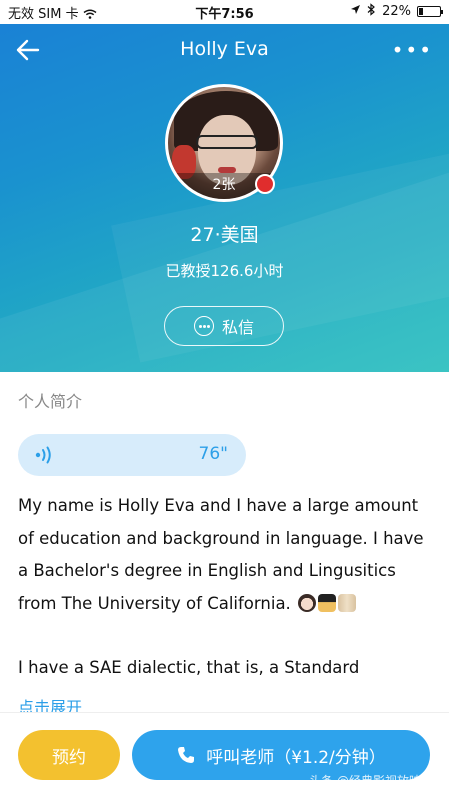  I want to click on online-status-dot, so click(265, 184).